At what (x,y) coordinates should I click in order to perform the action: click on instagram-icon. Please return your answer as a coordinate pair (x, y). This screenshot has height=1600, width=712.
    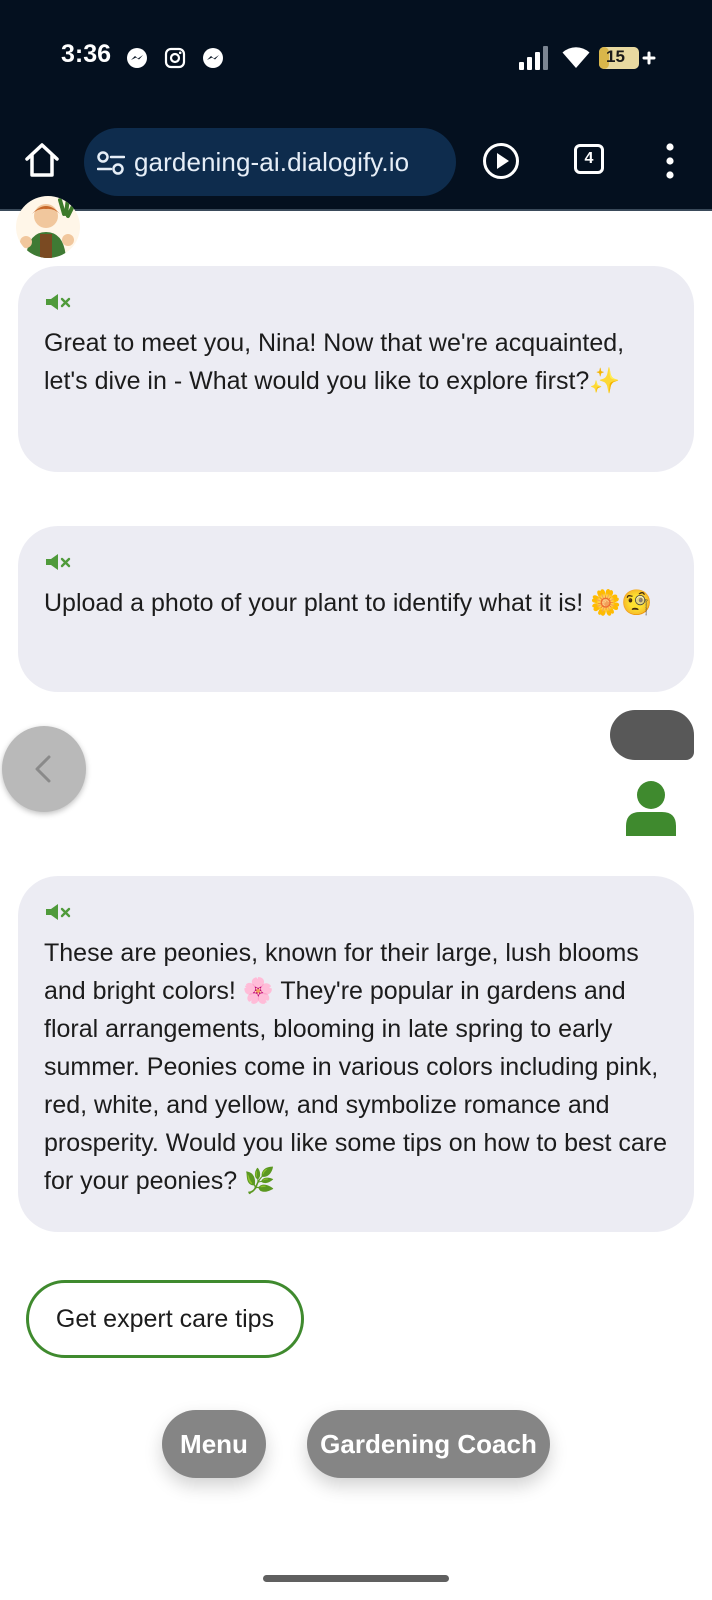
    Looking at the image, I should click on (175, 58).